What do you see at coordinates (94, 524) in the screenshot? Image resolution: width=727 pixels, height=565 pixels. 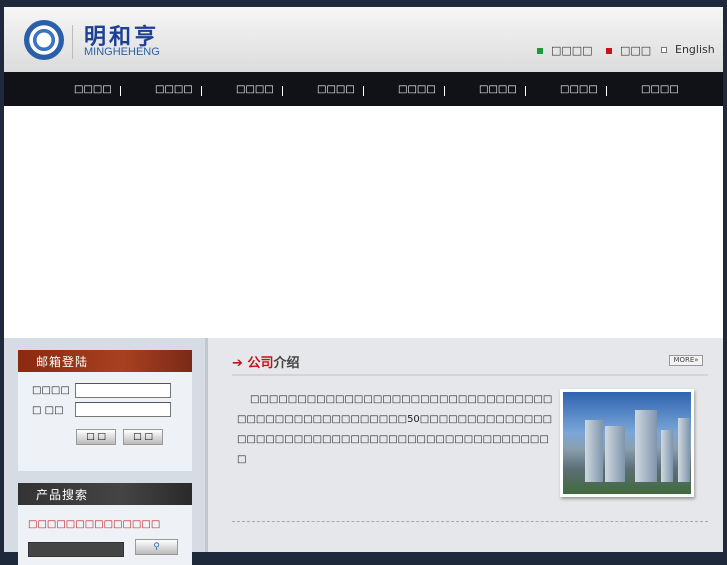 I see `search-hint: □□□□□□□□□□□□□□` at bounding box center [94, 524].